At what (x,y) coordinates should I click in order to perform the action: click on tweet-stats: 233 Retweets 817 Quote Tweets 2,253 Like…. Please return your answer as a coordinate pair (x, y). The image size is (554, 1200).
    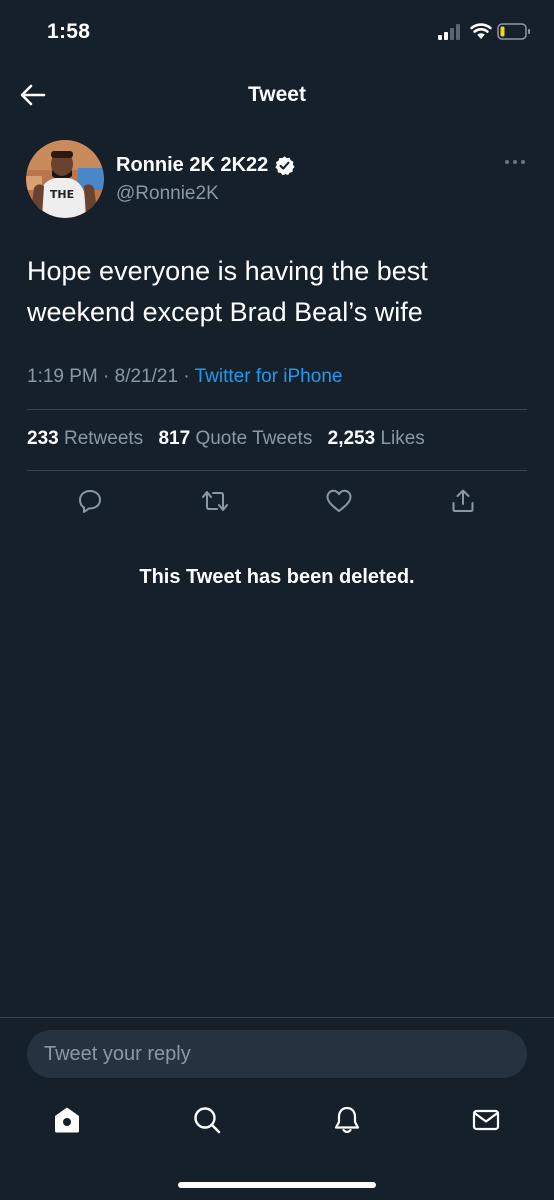
    Looking at the image, I should click on (231, 439).